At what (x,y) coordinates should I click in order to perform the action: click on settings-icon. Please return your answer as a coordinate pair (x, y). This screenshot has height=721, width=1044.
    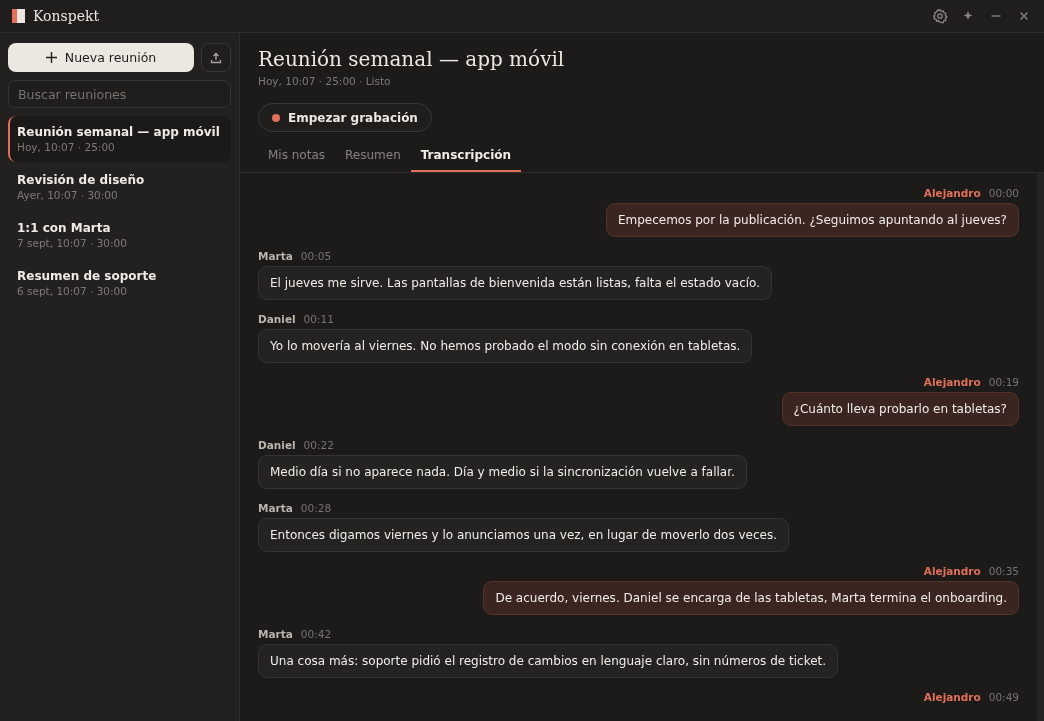
    Looking at the image, I should click on (940, 16).